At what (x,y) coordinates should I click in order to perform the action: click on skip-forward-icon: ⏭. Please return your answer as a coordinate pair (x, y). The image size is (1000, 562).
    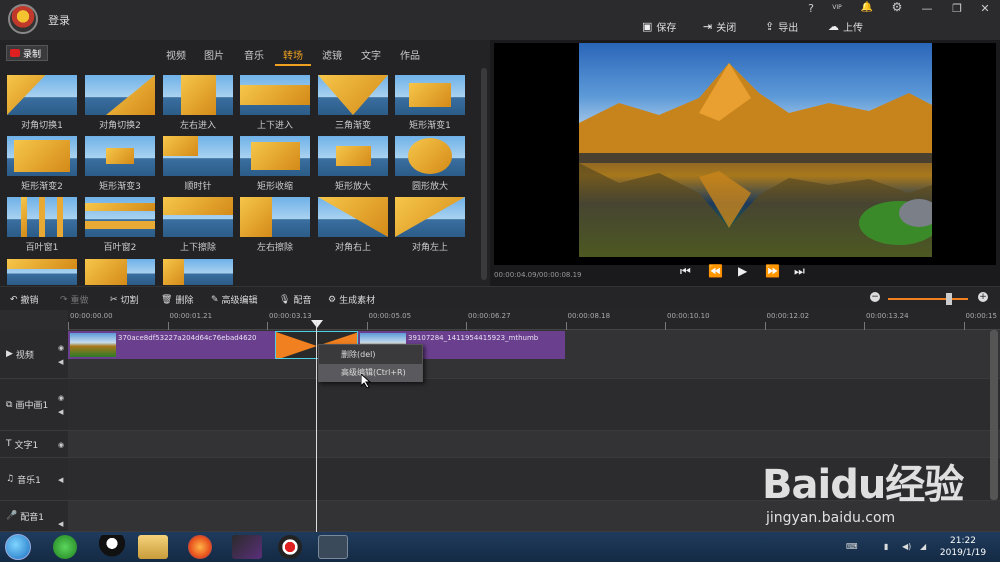
    Looking at the image, I should click on (799, 271).